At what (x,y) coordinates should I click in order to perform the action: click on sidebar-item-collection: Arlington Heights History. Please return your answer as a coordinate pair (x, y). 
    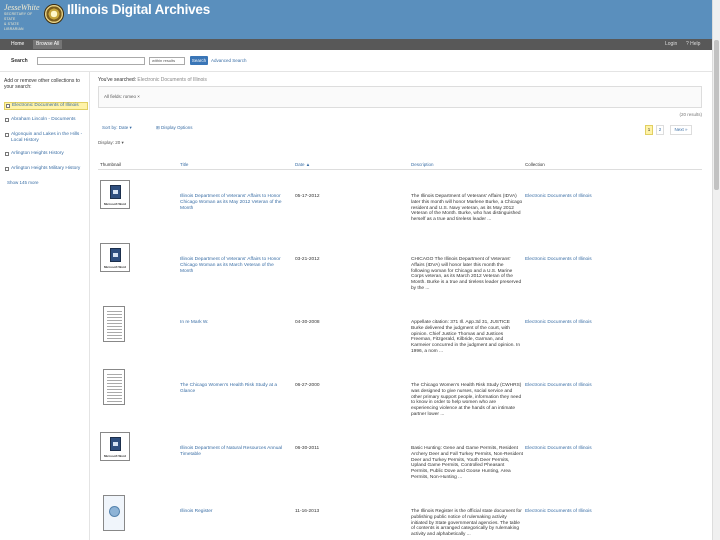
    Looking at the image, I should click on (46, 154).